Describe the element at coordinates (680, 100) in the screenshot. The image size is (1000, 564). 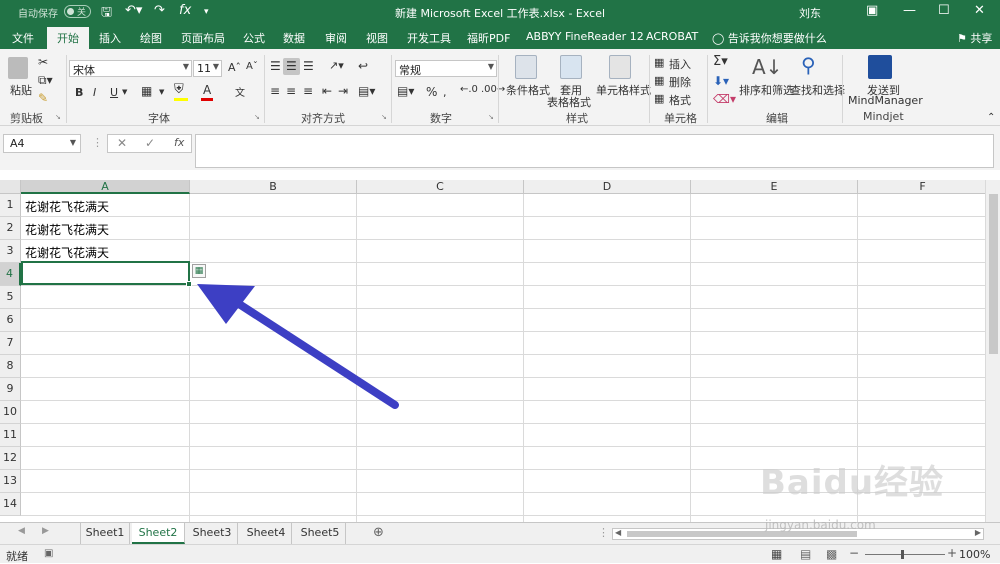
I see `format-cells-button: 格式` at that location.